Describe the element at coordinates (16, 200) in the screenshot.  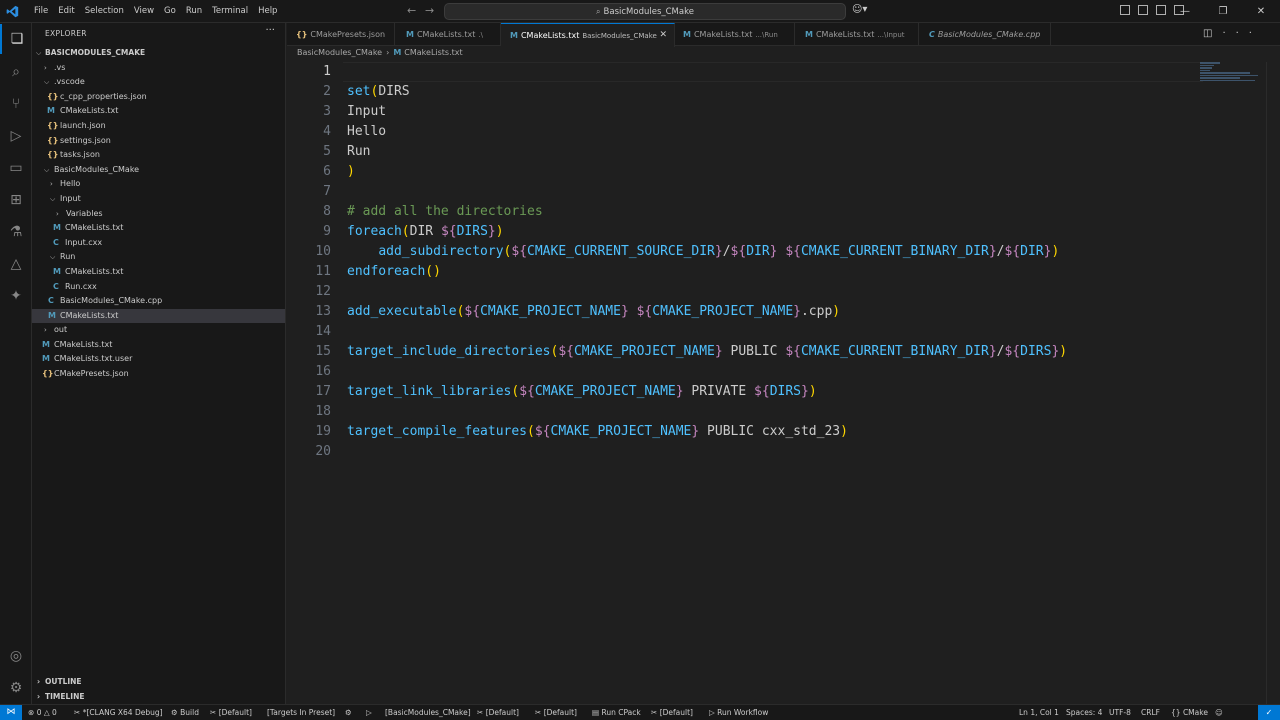
I see `extensions-icon: ⊞` at that location.